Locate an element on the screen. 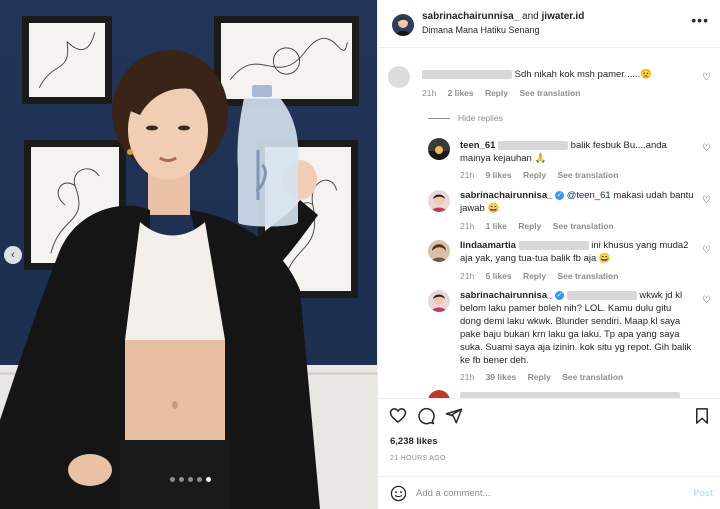 The width and height of the screenshot is (720, 509). divider is located at coordinates (439, 118).